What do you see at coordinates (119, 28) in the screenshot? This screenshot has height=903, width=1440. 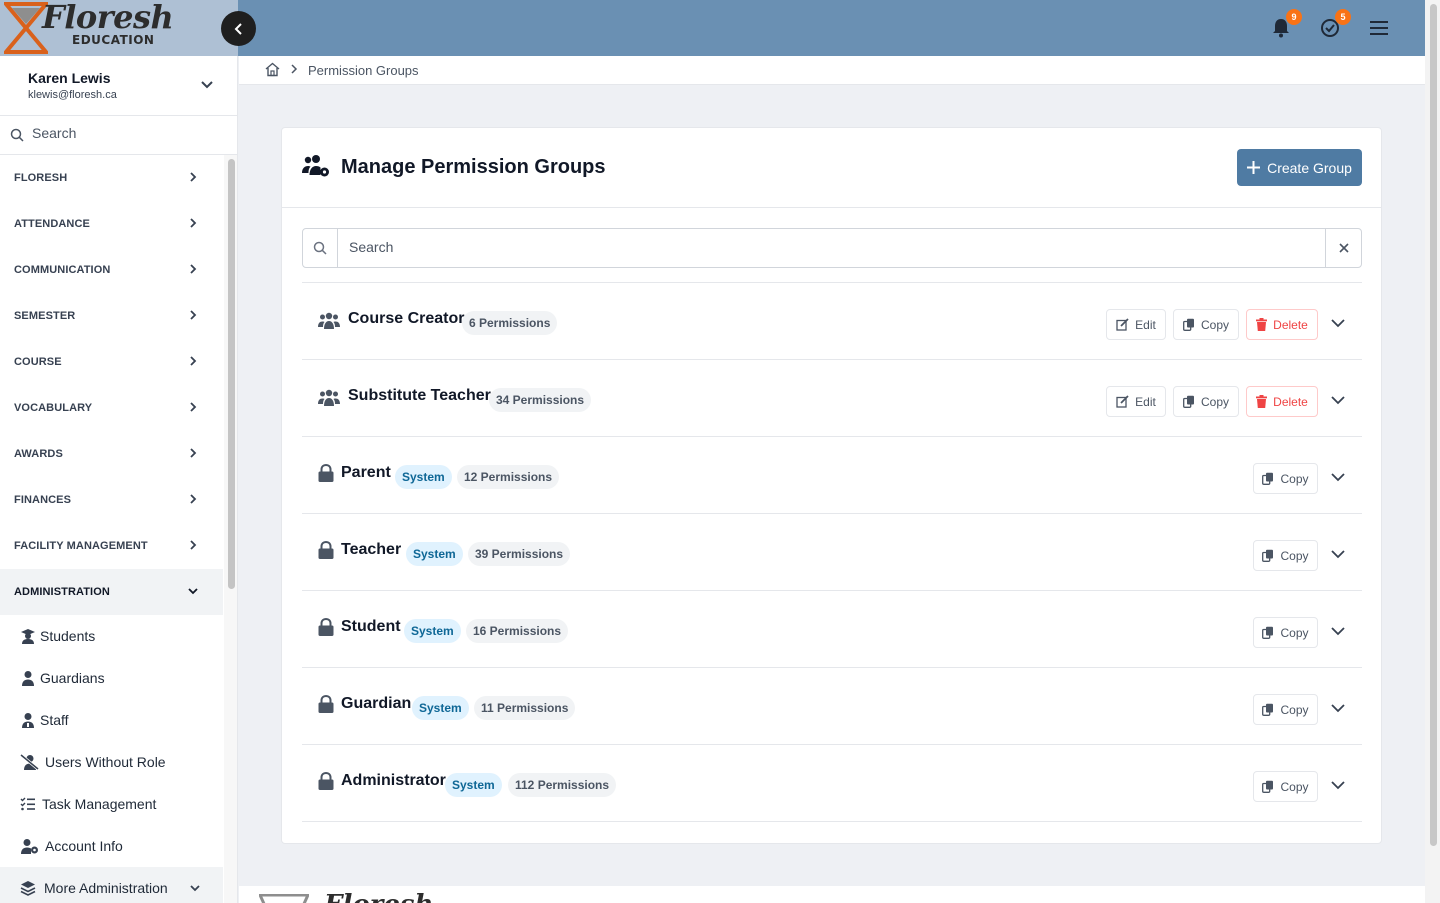 I see `logo: Floresh EDUCATION` at bounding box center [119, 28].